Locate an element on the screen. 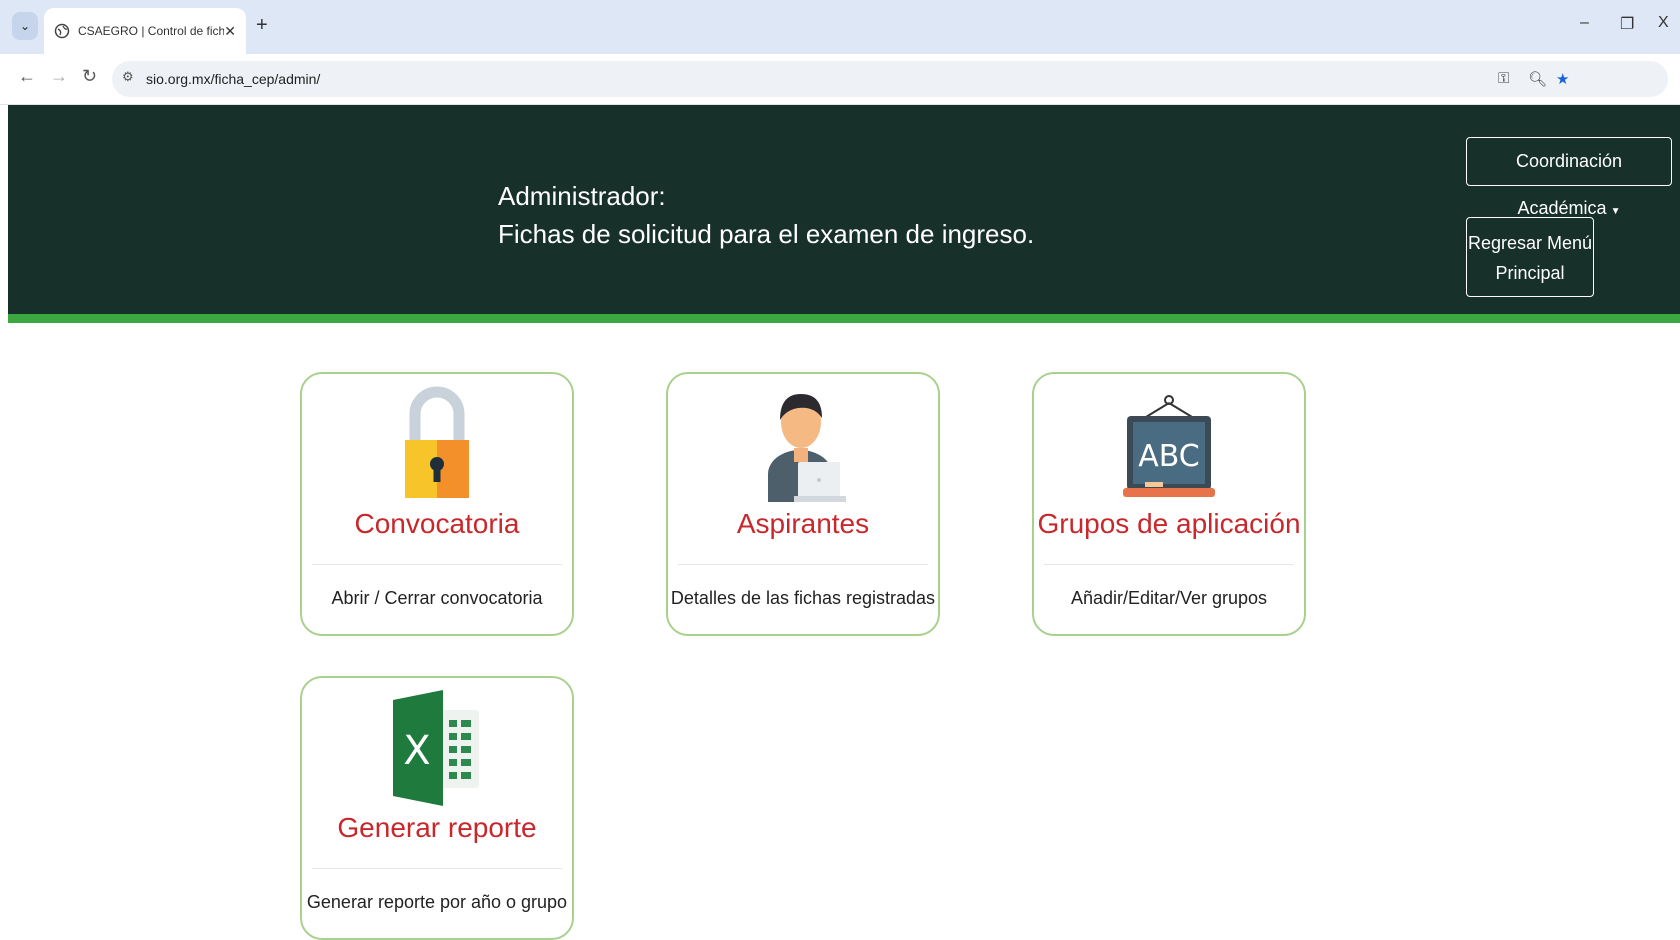  coordinacion-label: Coordinación Académica is located at coordinates (1569, 184).